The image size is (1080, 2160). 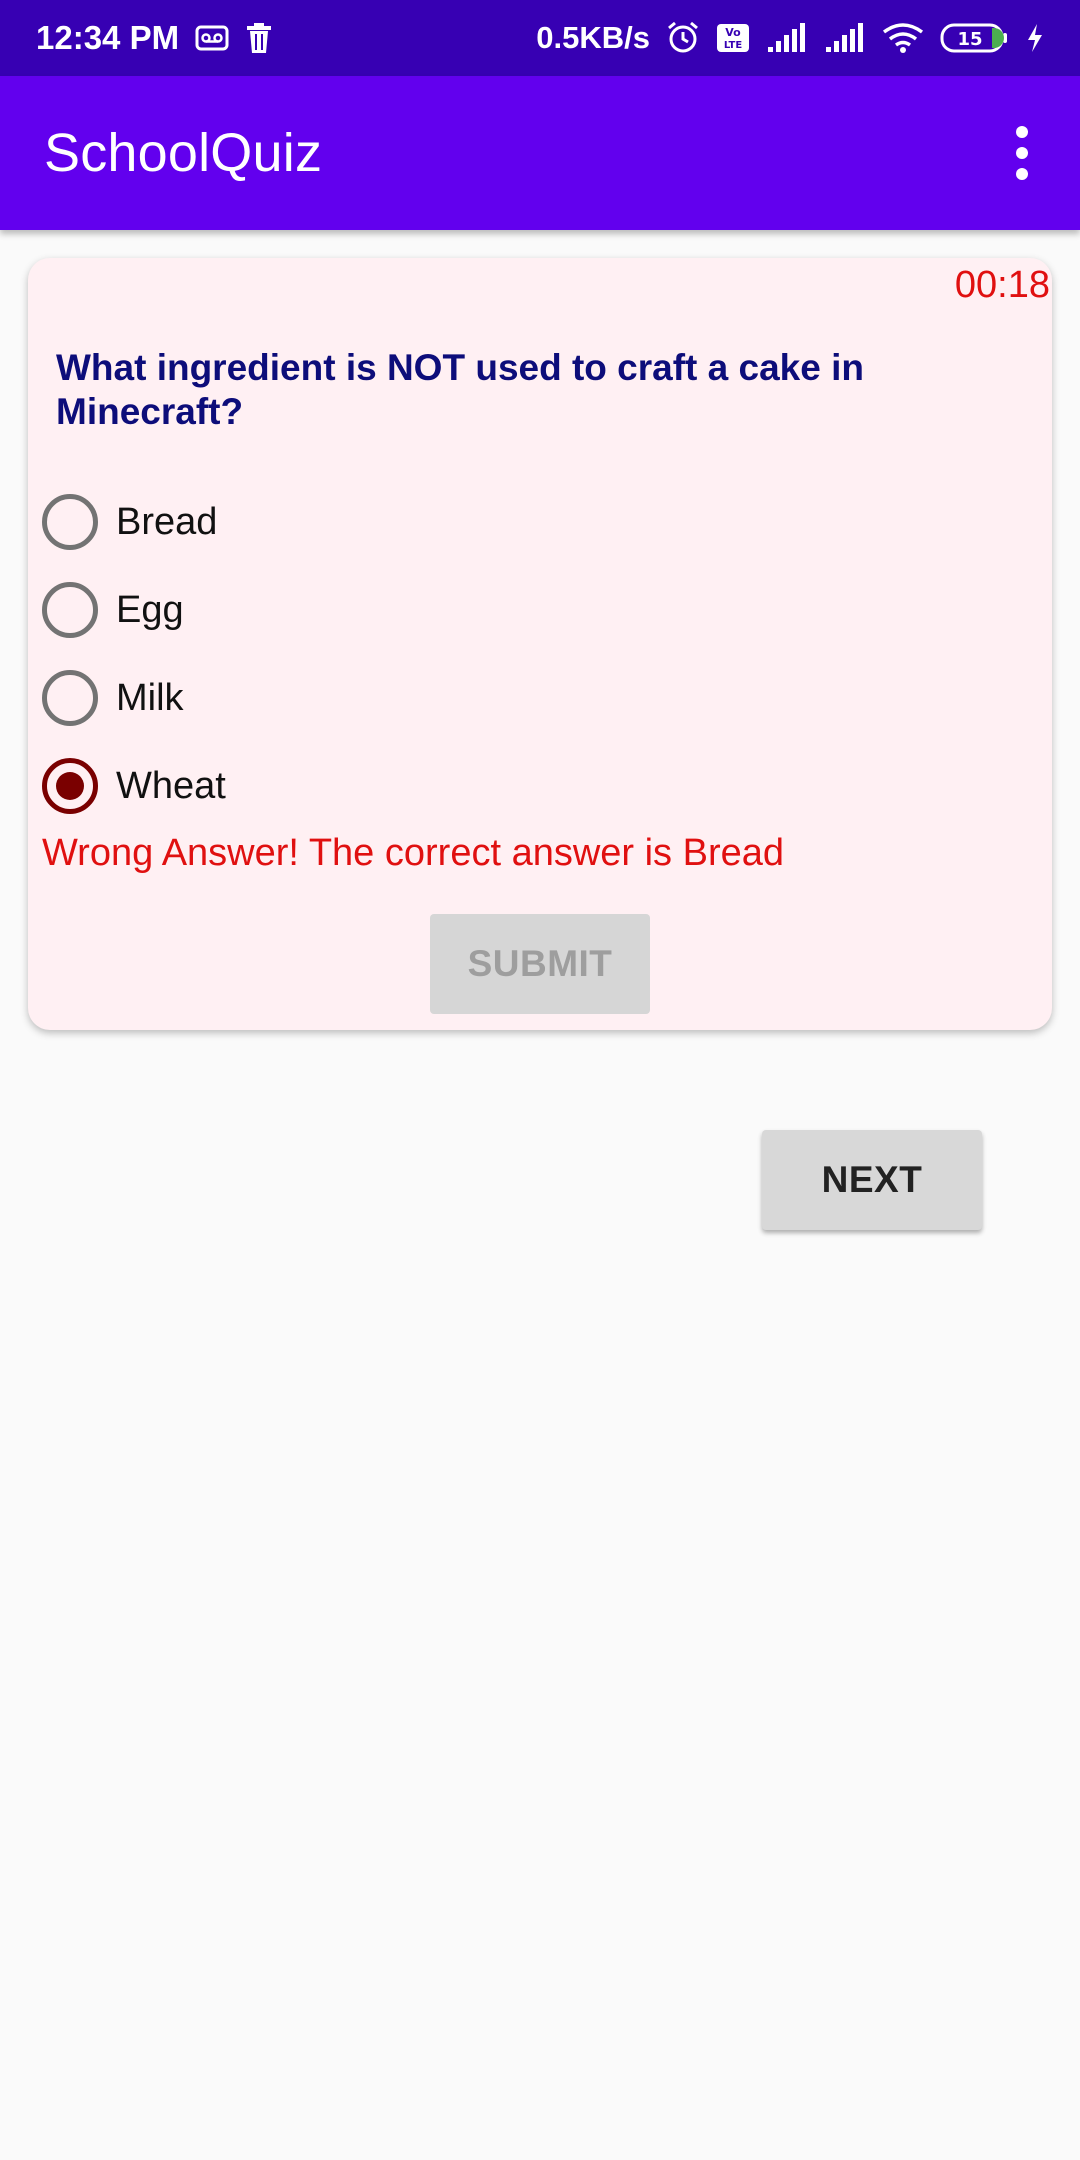 What do you see at coordinates (733, 32) in the screenshot?
I see `svg-text: Vo` at bounding box center [733, 32].